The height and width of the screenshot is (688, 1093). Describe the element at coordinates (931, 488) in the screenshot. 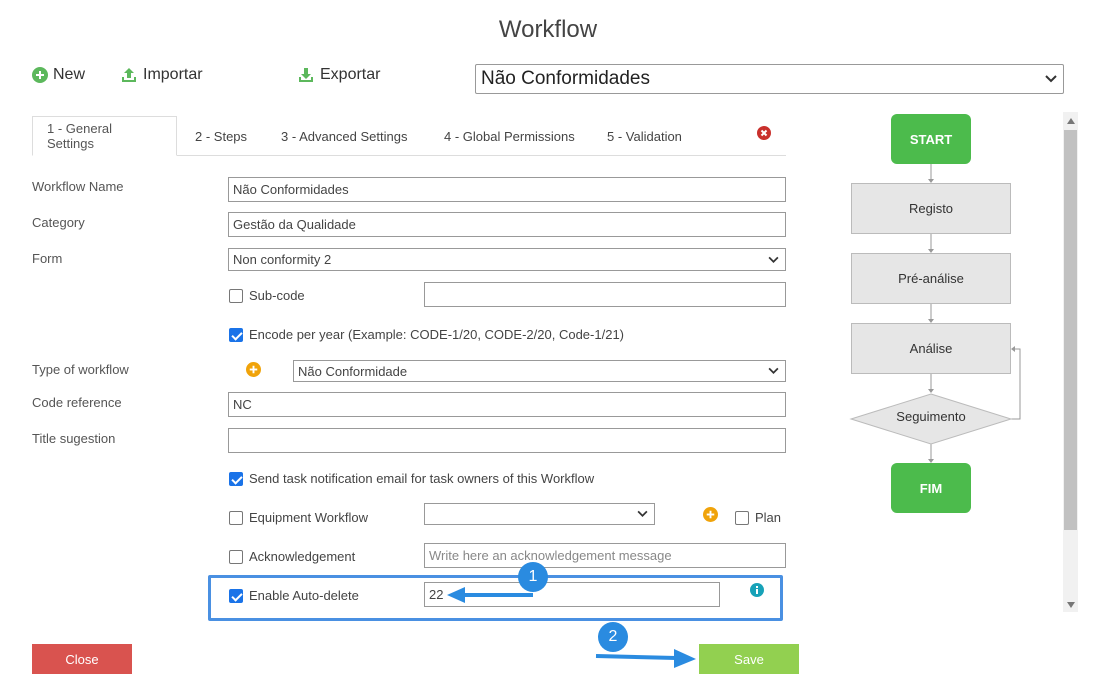

I see `flow-node-fim: FIM` at that location.